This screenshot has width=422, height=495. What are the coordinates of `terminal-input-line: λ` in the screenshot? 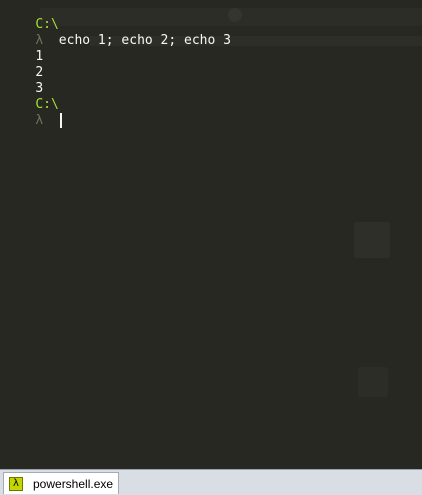 It's located at (33, 112).